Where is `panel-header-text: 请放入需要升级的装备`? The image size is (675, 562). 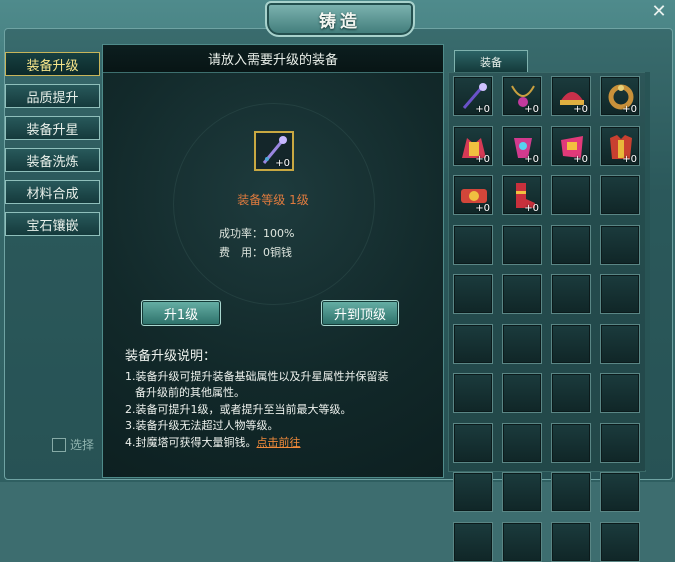 panel-header-text: 请放入需要升级的装备 is located at coordinates (272, 60).